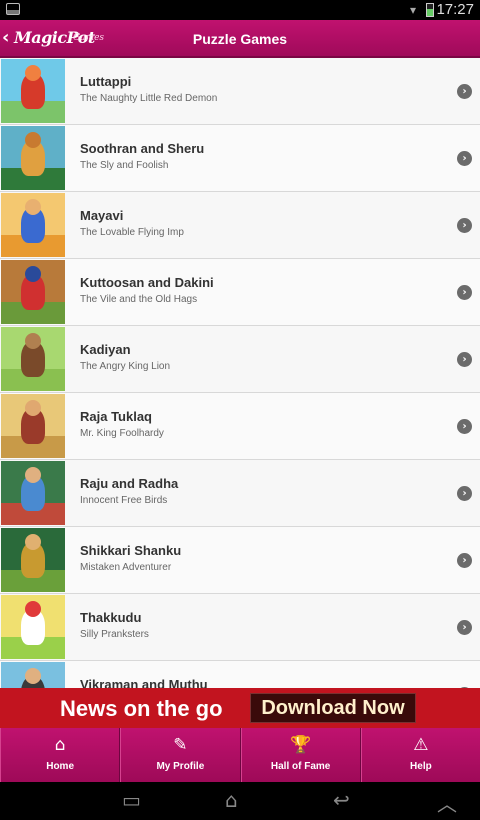 This screenshot has height=820, width=480. What do you see at coordinates (124, 500) in the screenshot?
I see `game-subtitle: Innocent Free Birds` at bounding box center [124, 500].